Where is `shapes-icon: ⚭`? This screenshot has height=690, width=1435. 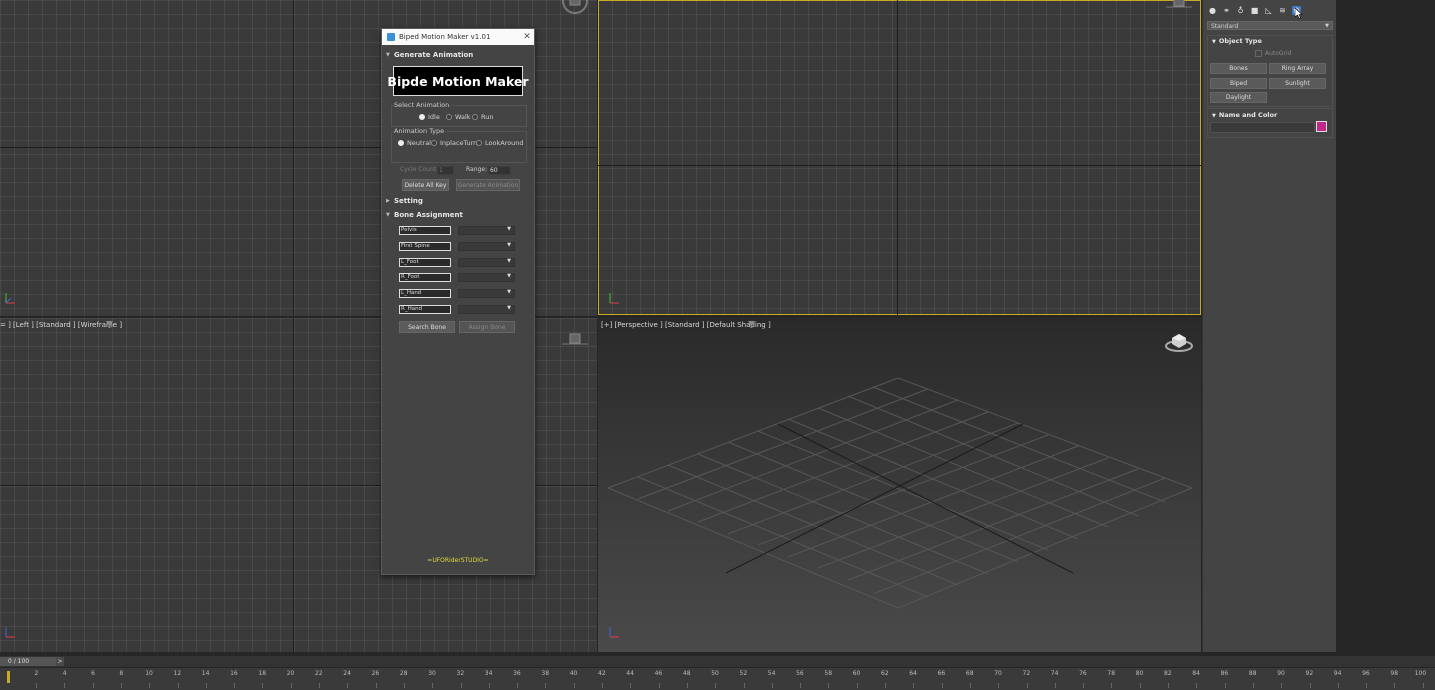 shapes-icon: ⚭ is located at coordinates (1226, 10).